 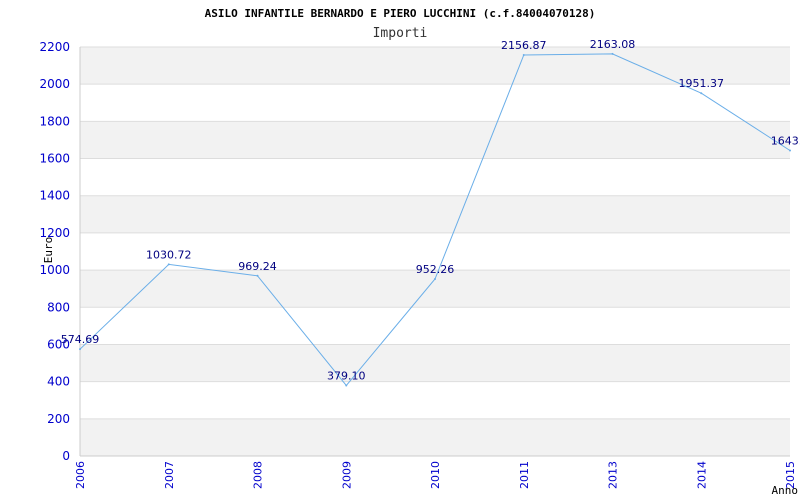 I want to click on x-tick-label: 2008, so click(x=258, y=475).